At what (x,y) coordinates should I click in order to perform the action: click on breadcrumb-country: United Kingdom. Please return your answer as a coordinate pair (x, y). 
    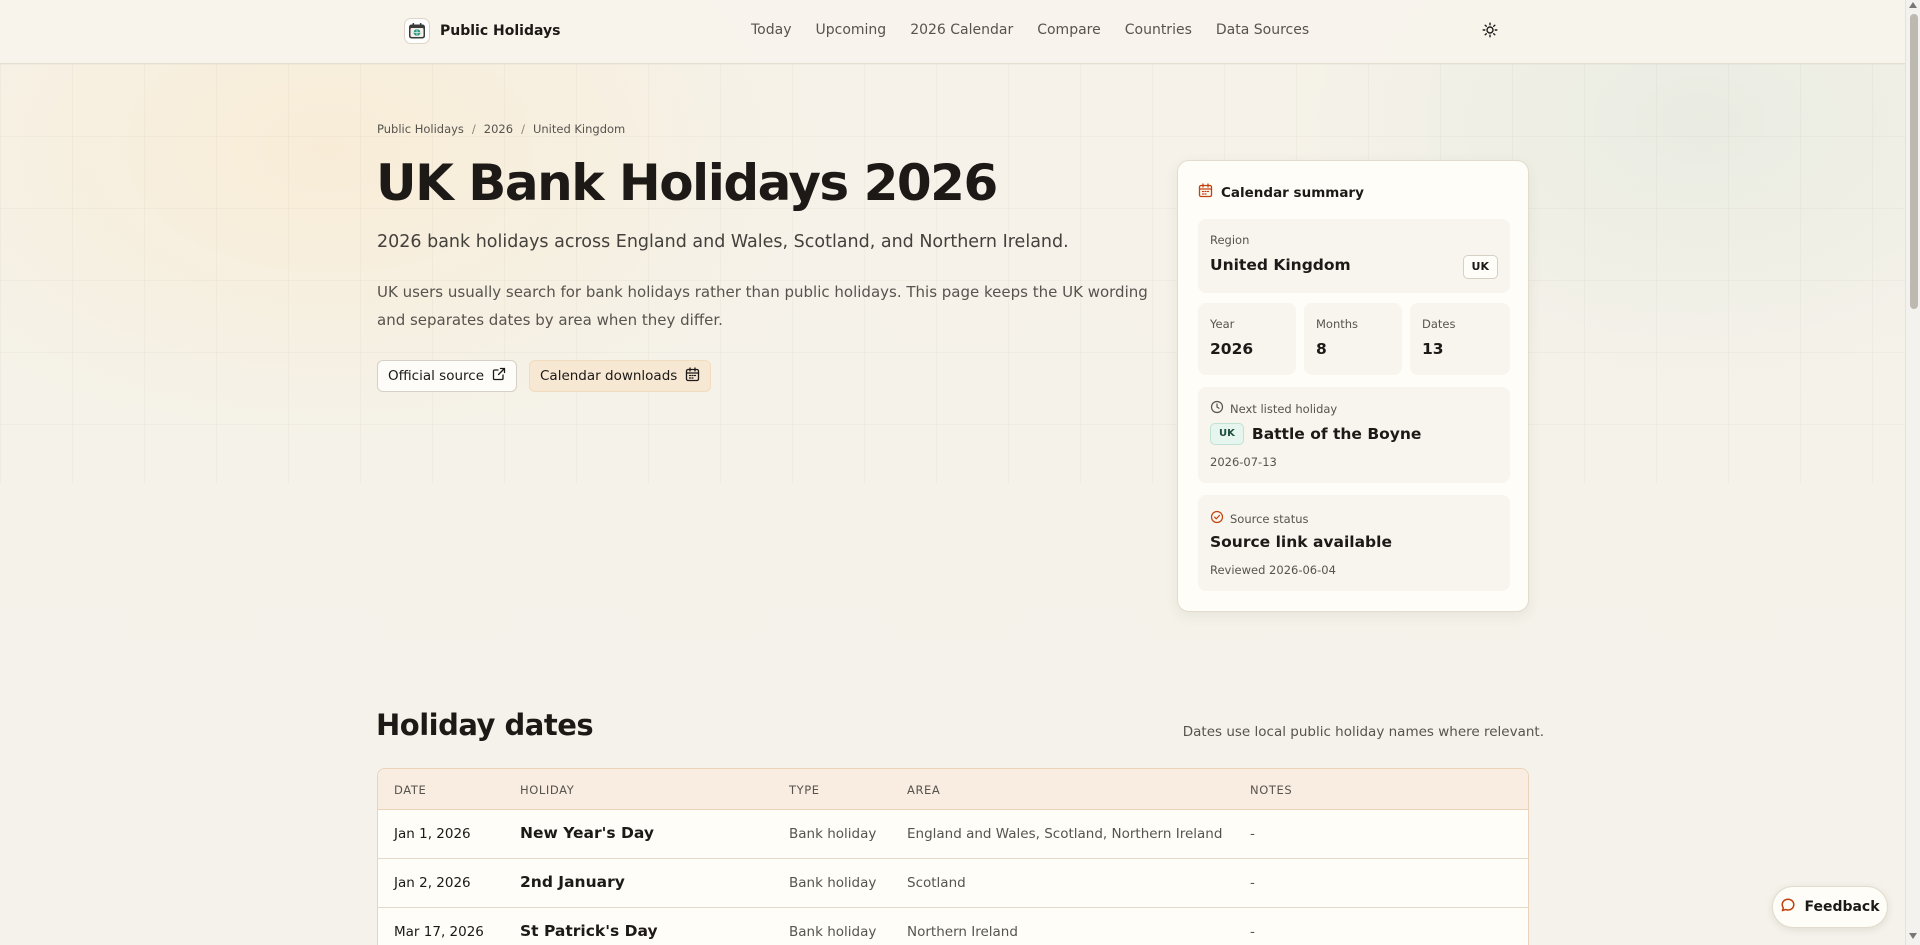
    Looking at the image, I should click on (579, 129).